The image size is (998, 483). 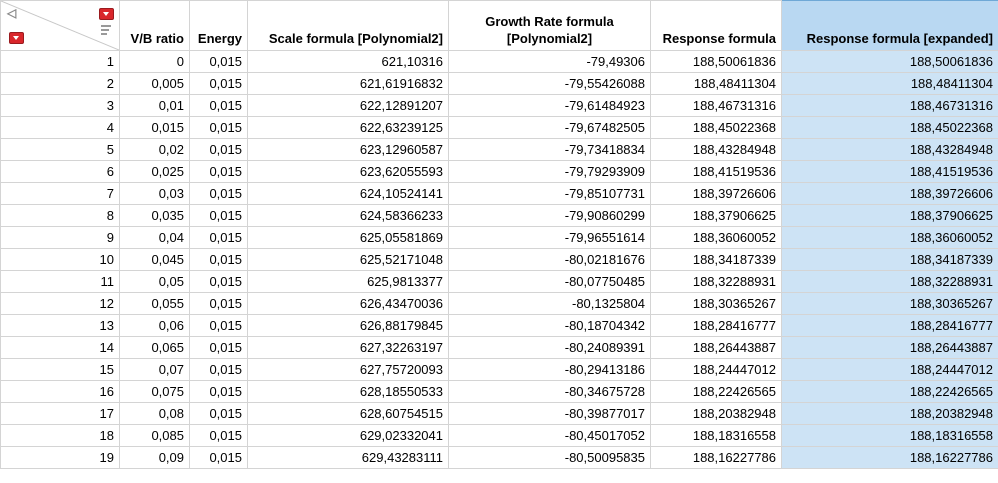 I want to click on growth-rate-cell: -79,85107731, so click(x=549, y=193).